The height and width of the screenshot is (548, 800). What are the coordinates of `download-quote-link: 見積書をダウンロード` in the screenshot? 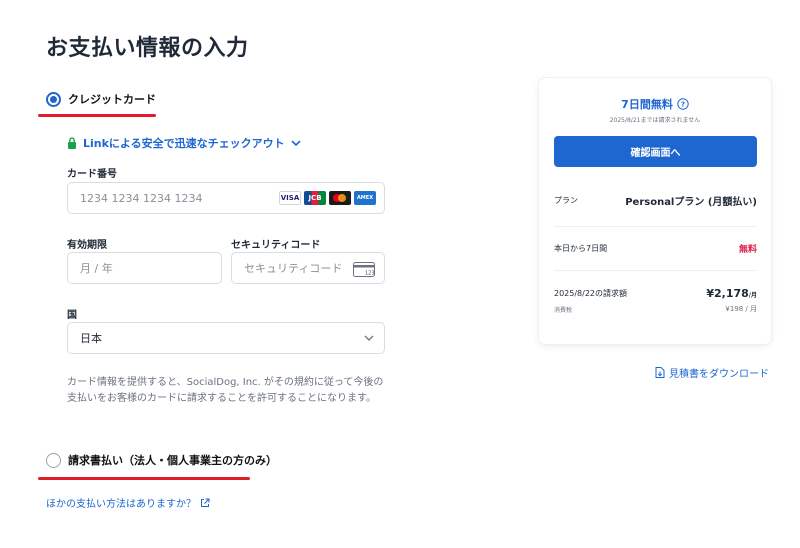 It's located at (712, 372).